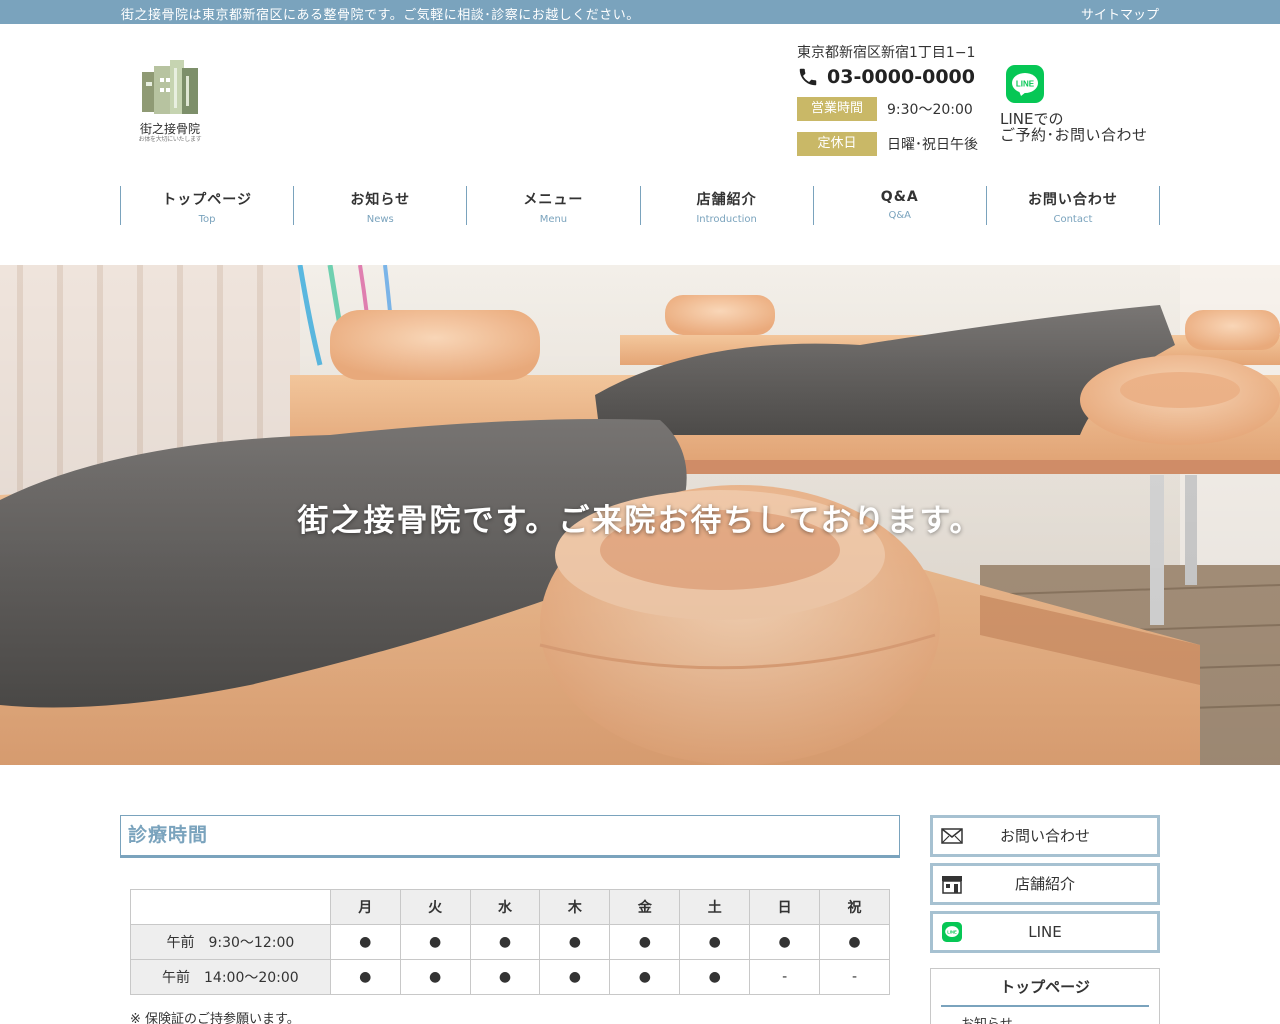 This screenshot has height=1024, width=1280. I want to click on business-hours-label: 営業時間, so click(837, 109).